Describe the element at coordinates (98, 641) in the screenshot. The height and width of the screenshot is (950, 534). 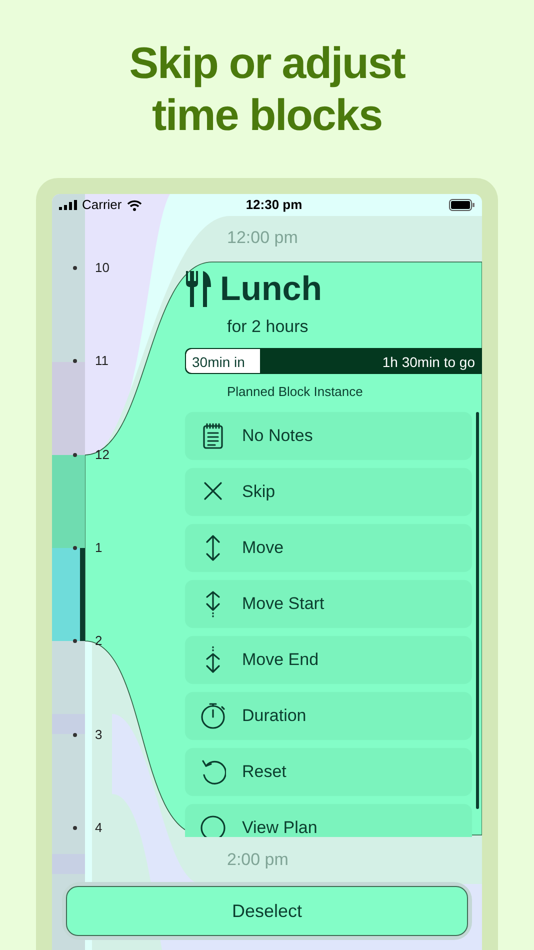
I see `hour-label: 2` at that location.